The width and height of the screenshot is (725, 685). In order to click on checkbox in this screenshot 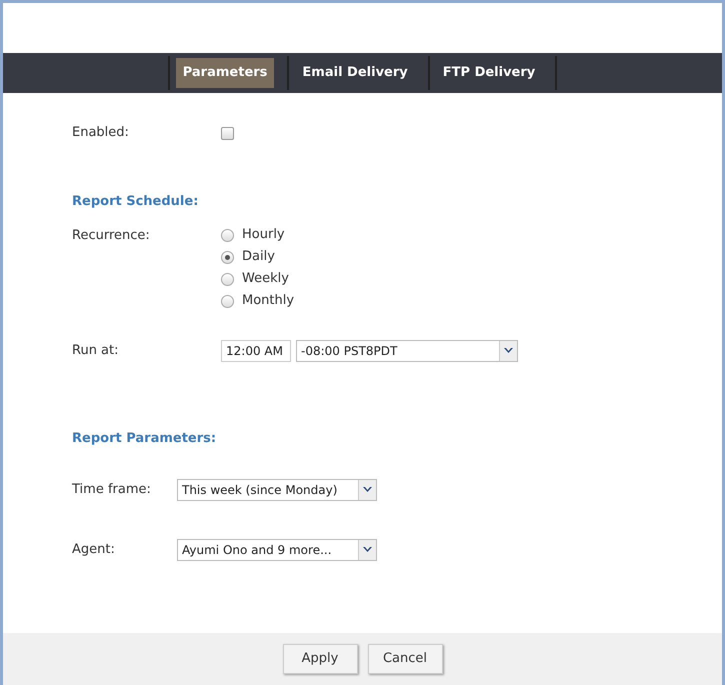, I will do `click(227, 133)`.